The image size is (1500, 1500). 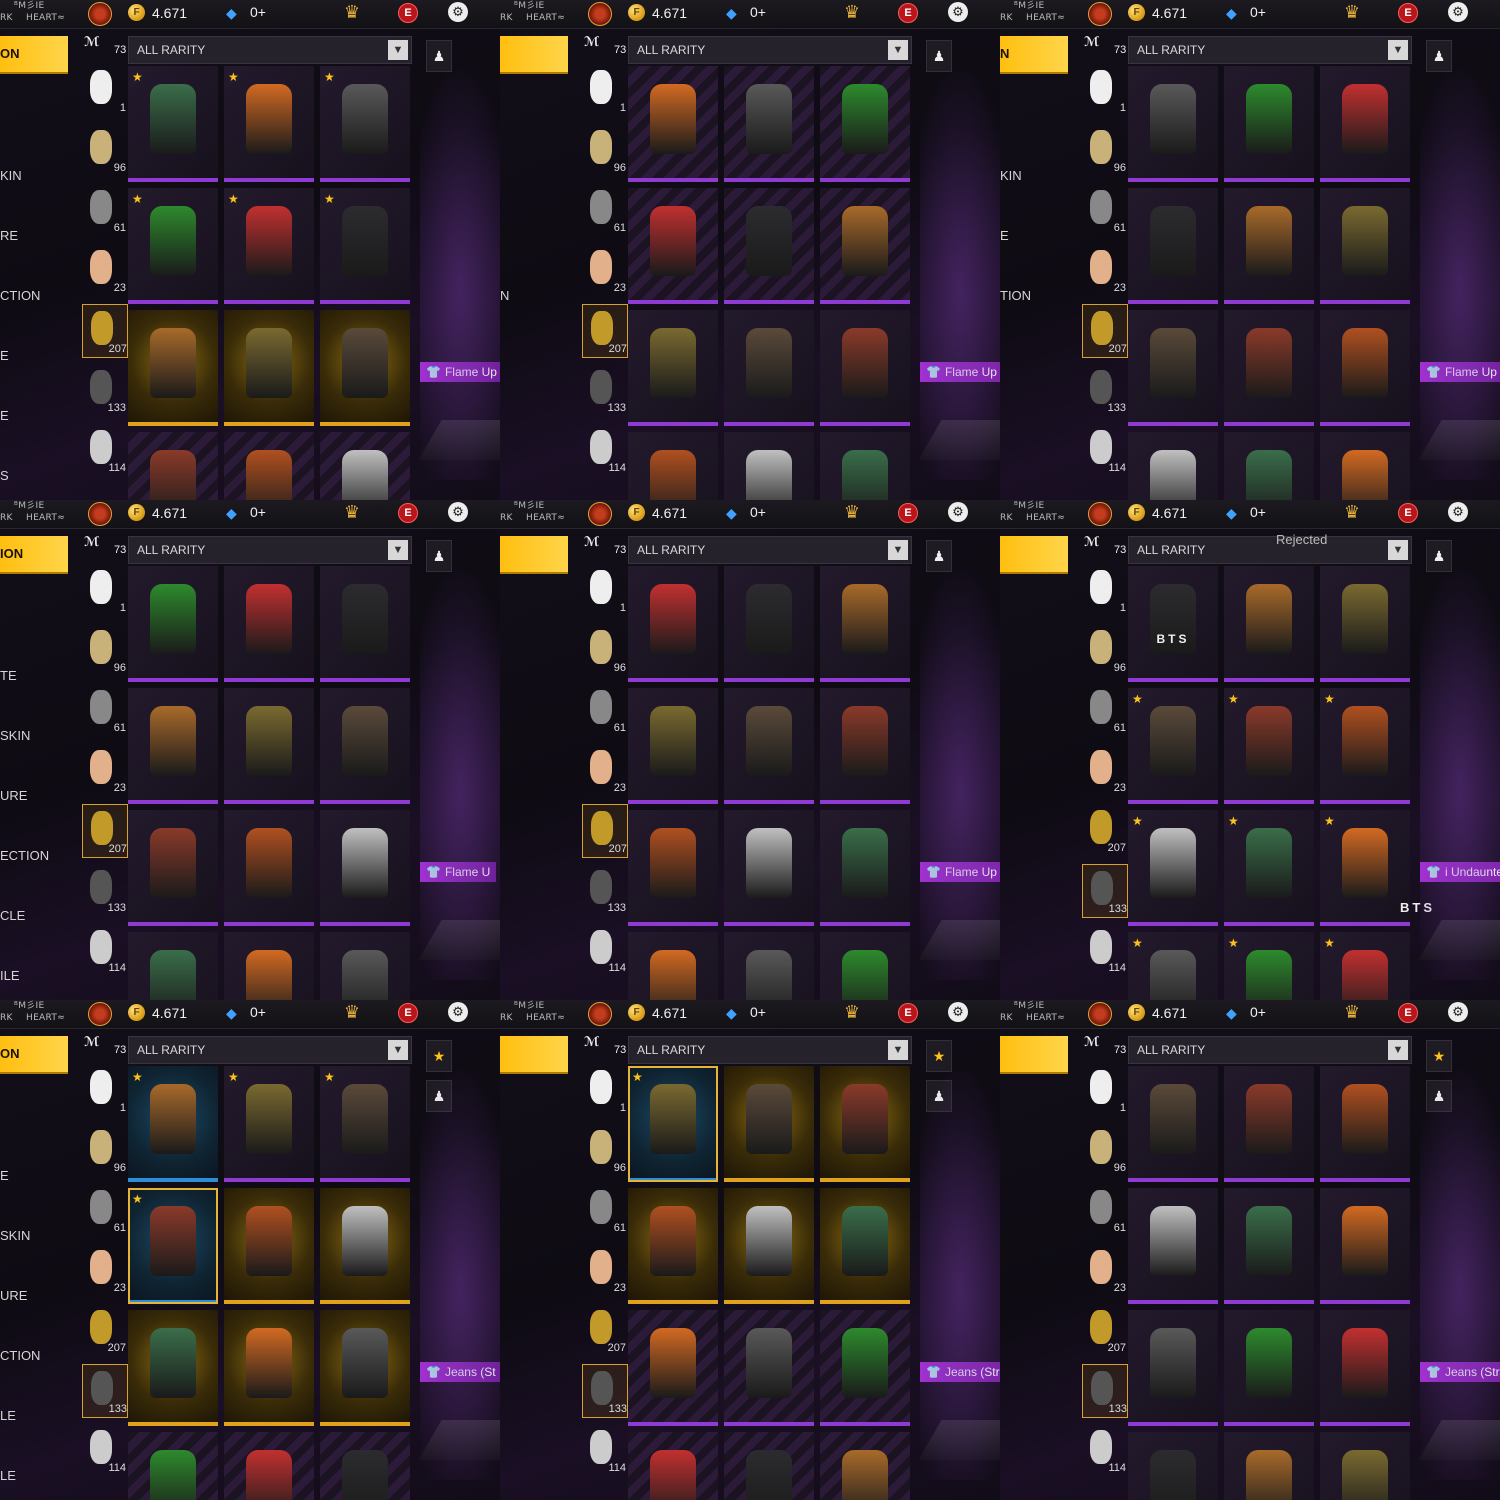 What do you see at coordinates (13, 795) in the screenshot?
I see `menu-item: URE` at bounding box center [13, 795].